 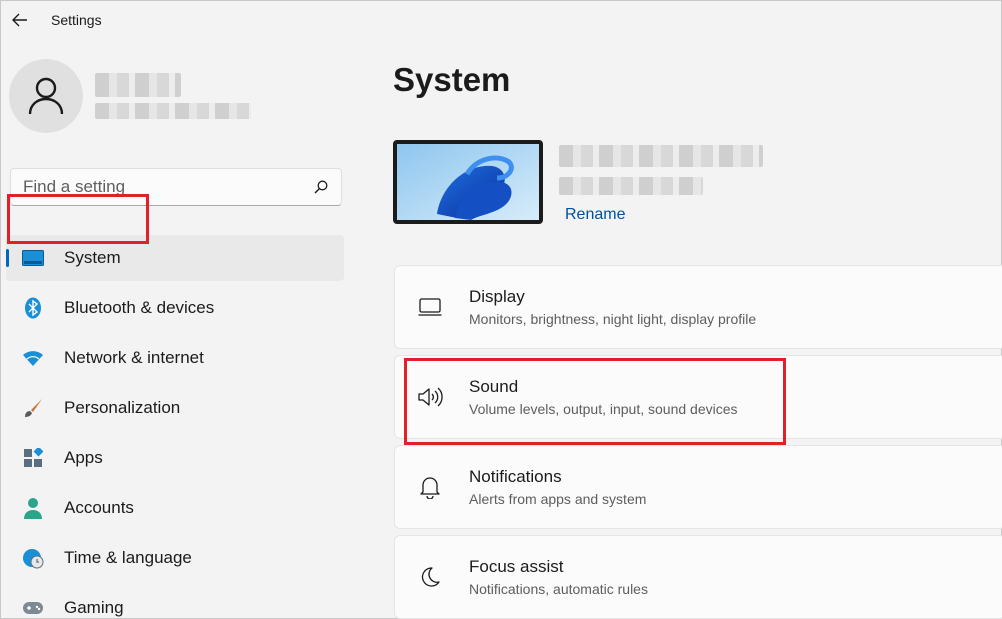 I want to click on apps-icon, so click(x=33, y=458).